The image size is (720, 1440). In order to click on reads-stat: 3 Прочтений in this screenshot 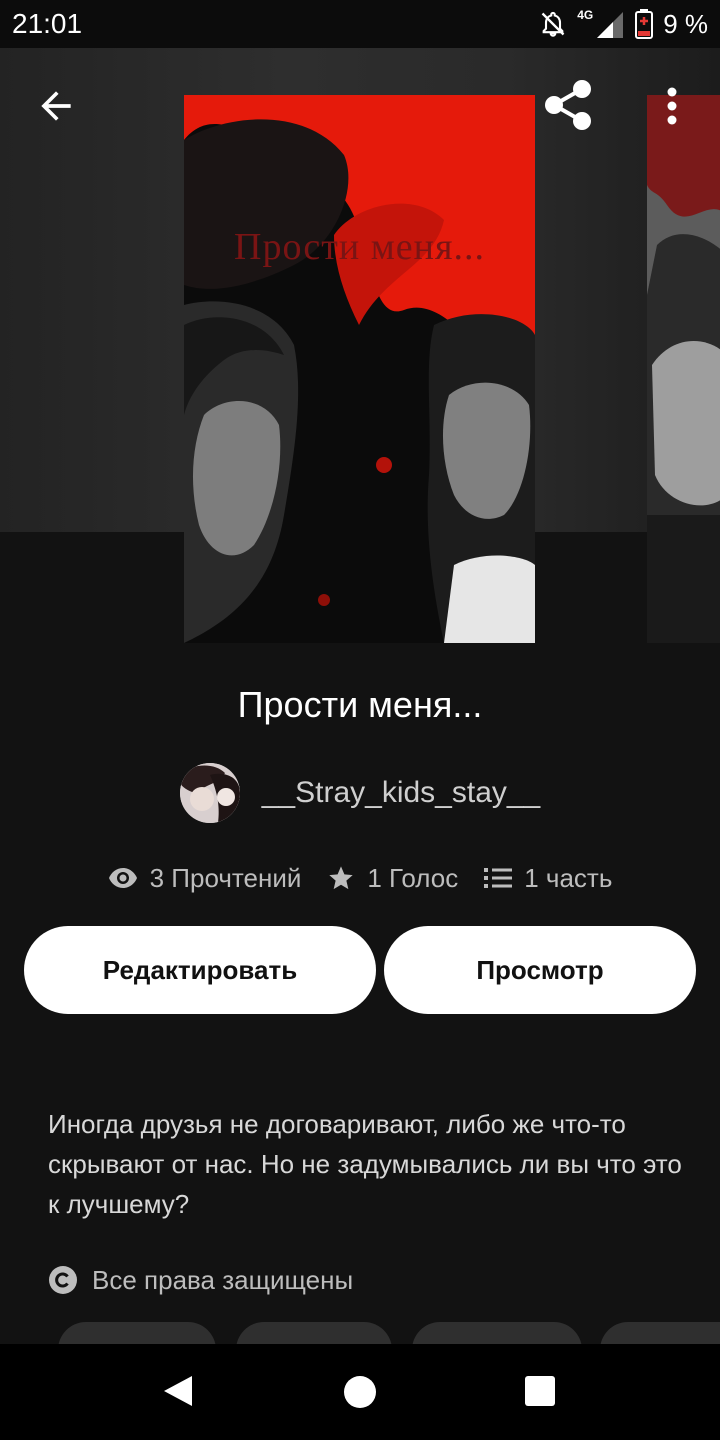, I will do `click(205, 878)`.